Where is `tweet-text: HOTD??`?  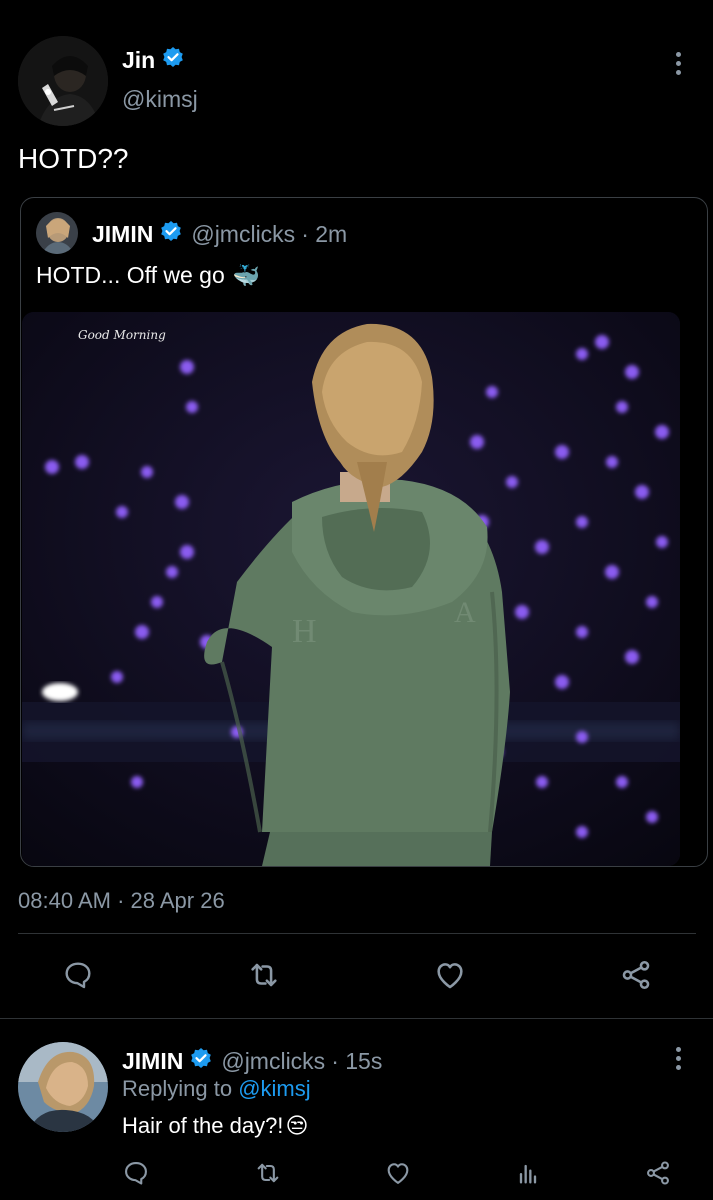 tweet-text: HOTD?? is located at coordinates (73, 158).